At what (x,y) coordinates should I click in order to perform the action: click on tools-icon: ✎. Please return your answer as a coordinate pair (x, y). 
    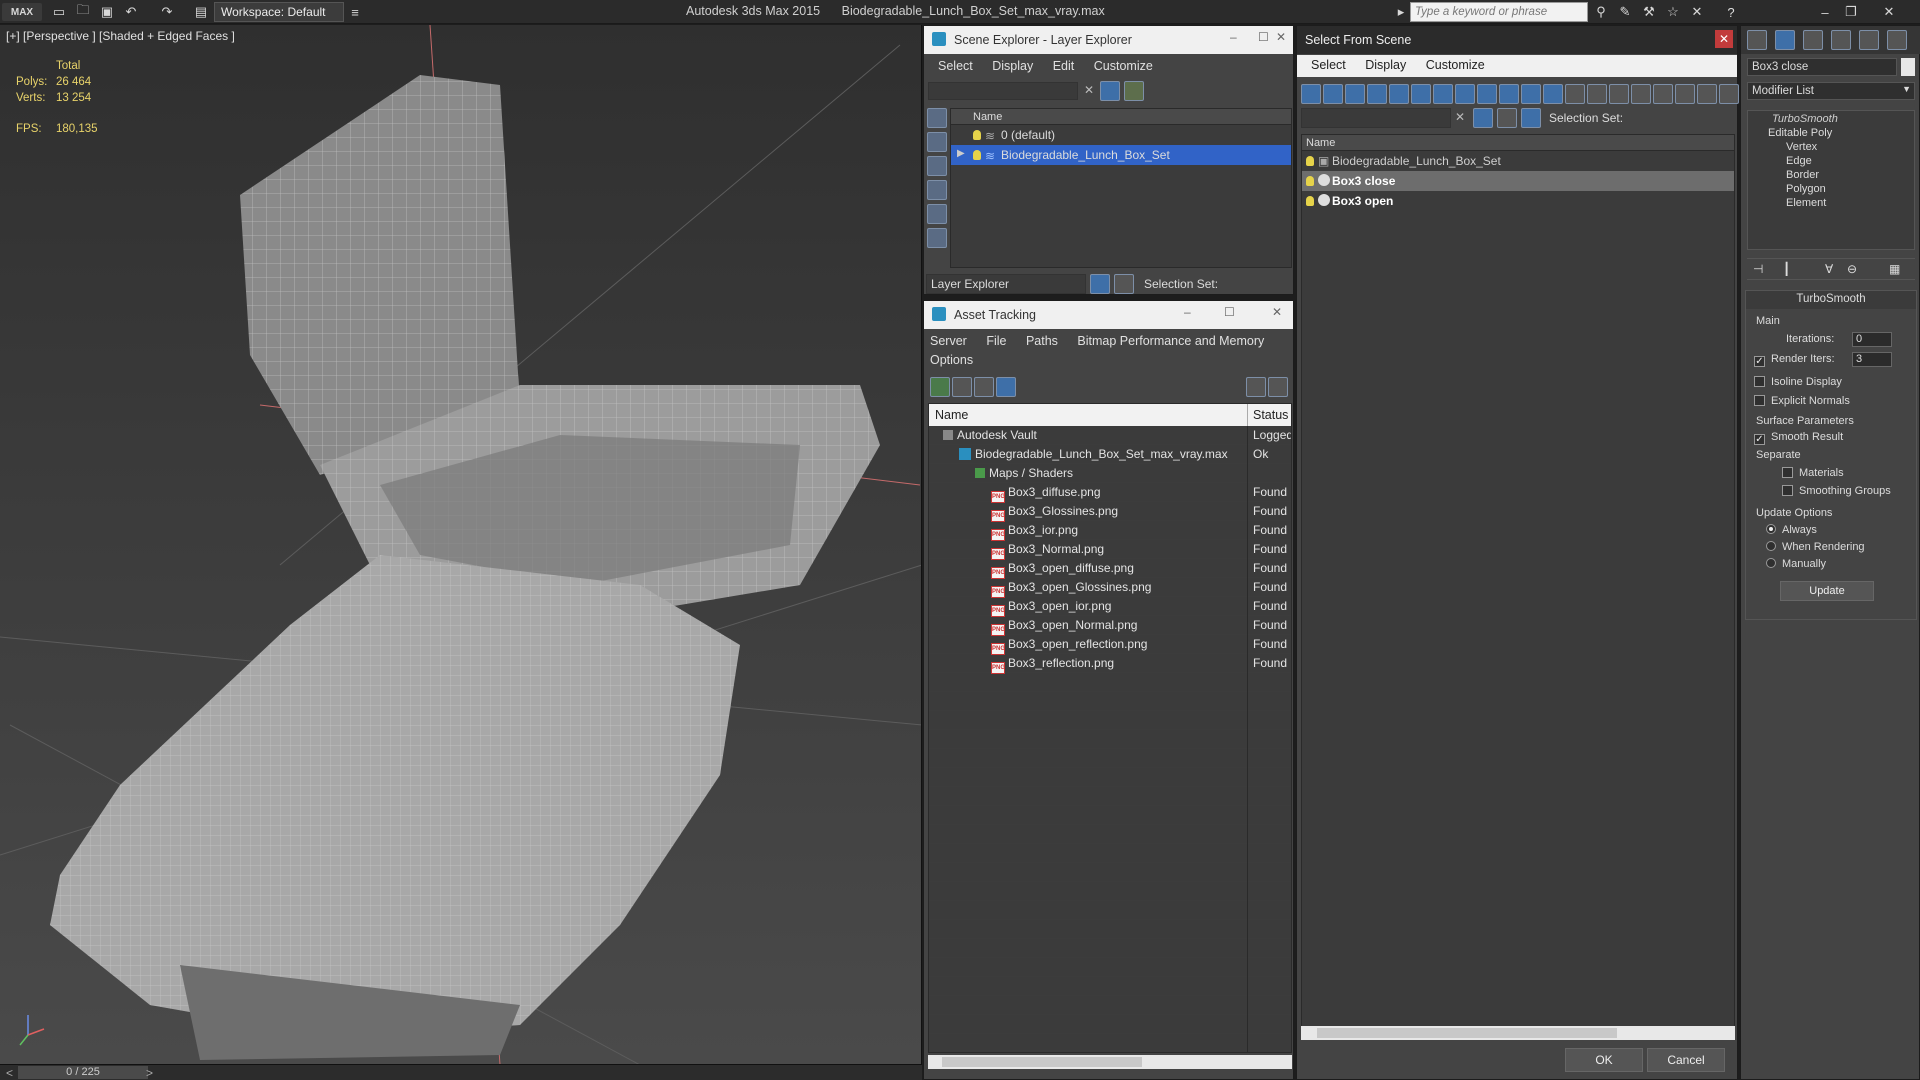
    Looking at the image, I should click on (1625, 12).